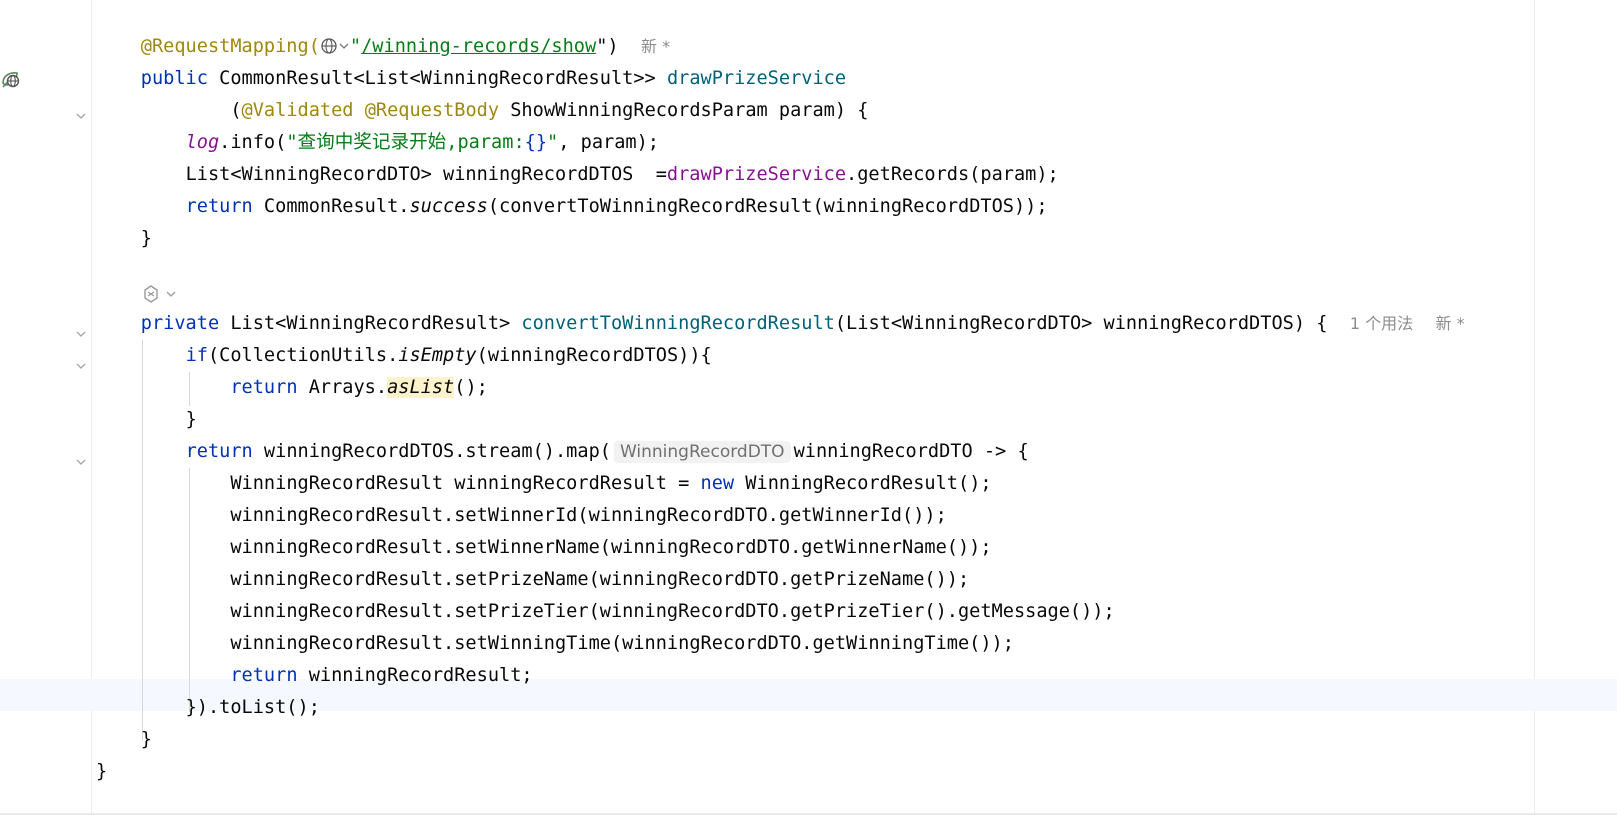 The image size is (1617, 815). I want to click on annotation-request-body: @RequestBody, so click(432, 110).